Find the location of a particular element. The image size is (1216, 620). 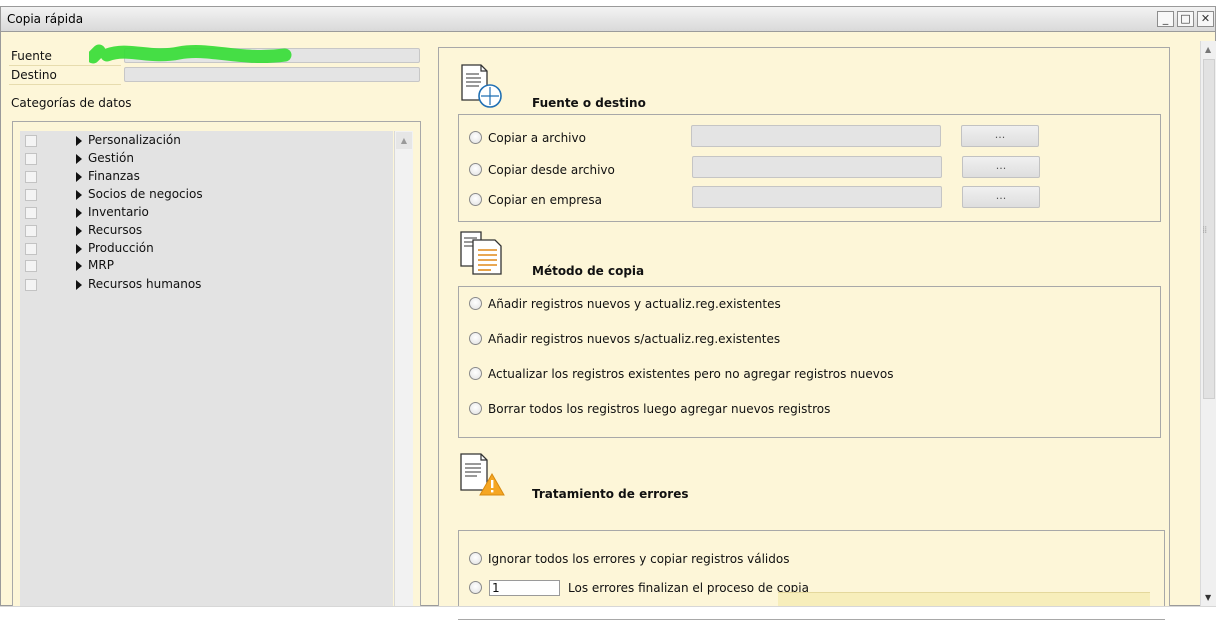

window-scrollbar: ▲ ▼ is located at coordinates (1208, 324).